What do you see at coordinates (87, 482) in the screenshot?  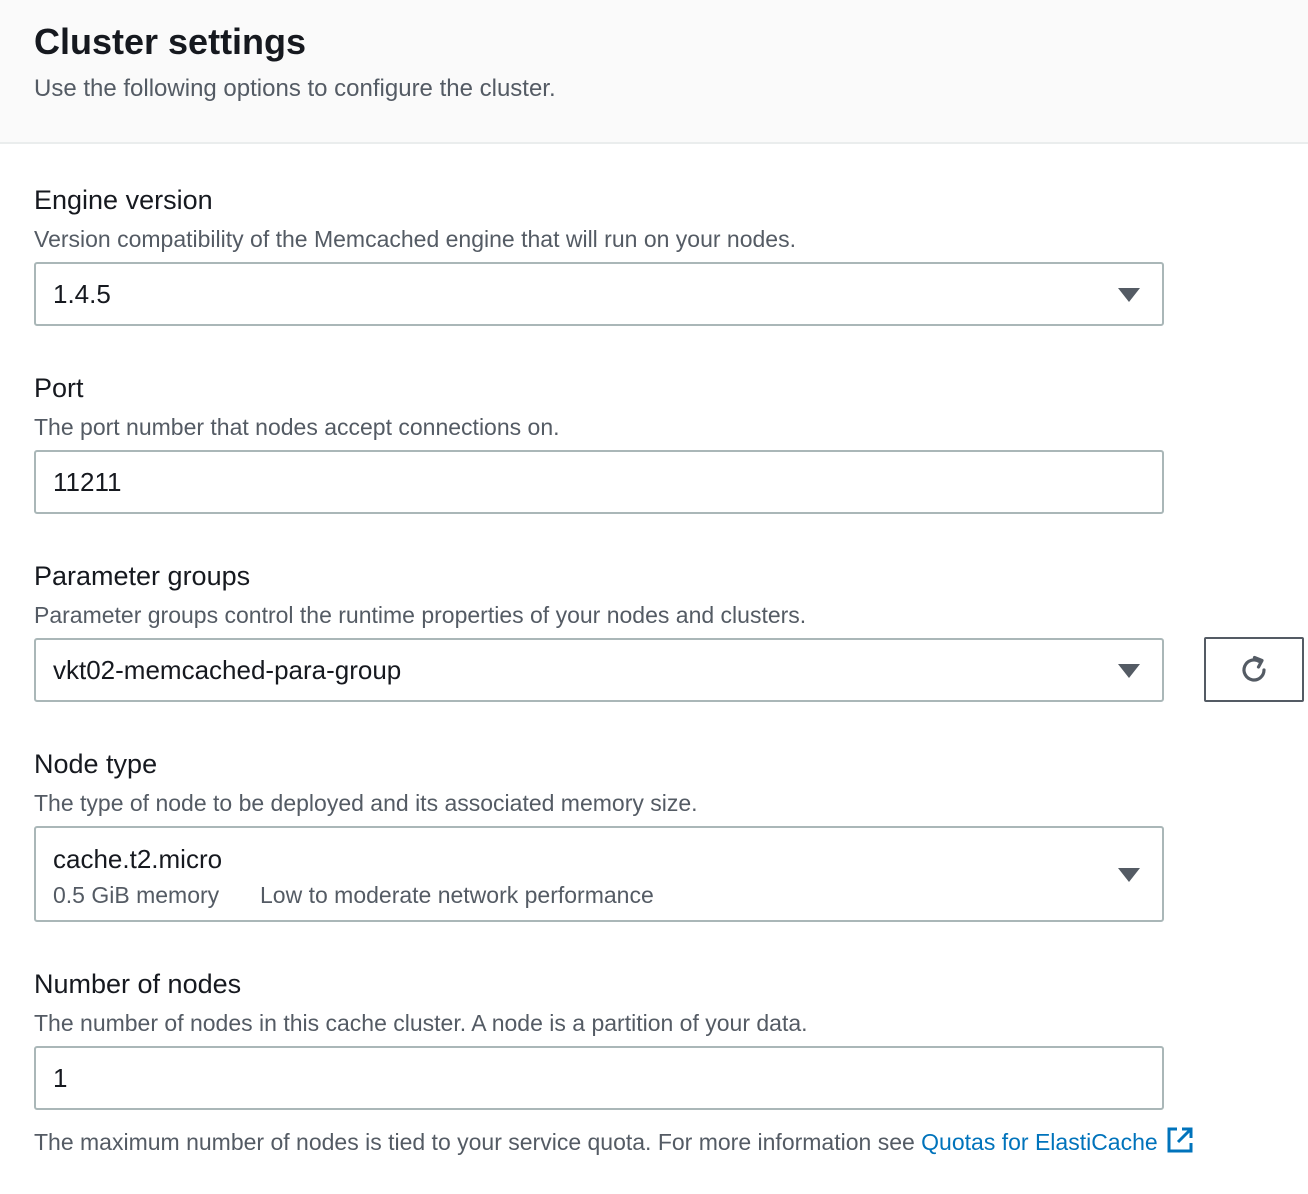 I see `port-value: 11211` at bounding box center [87, 482].